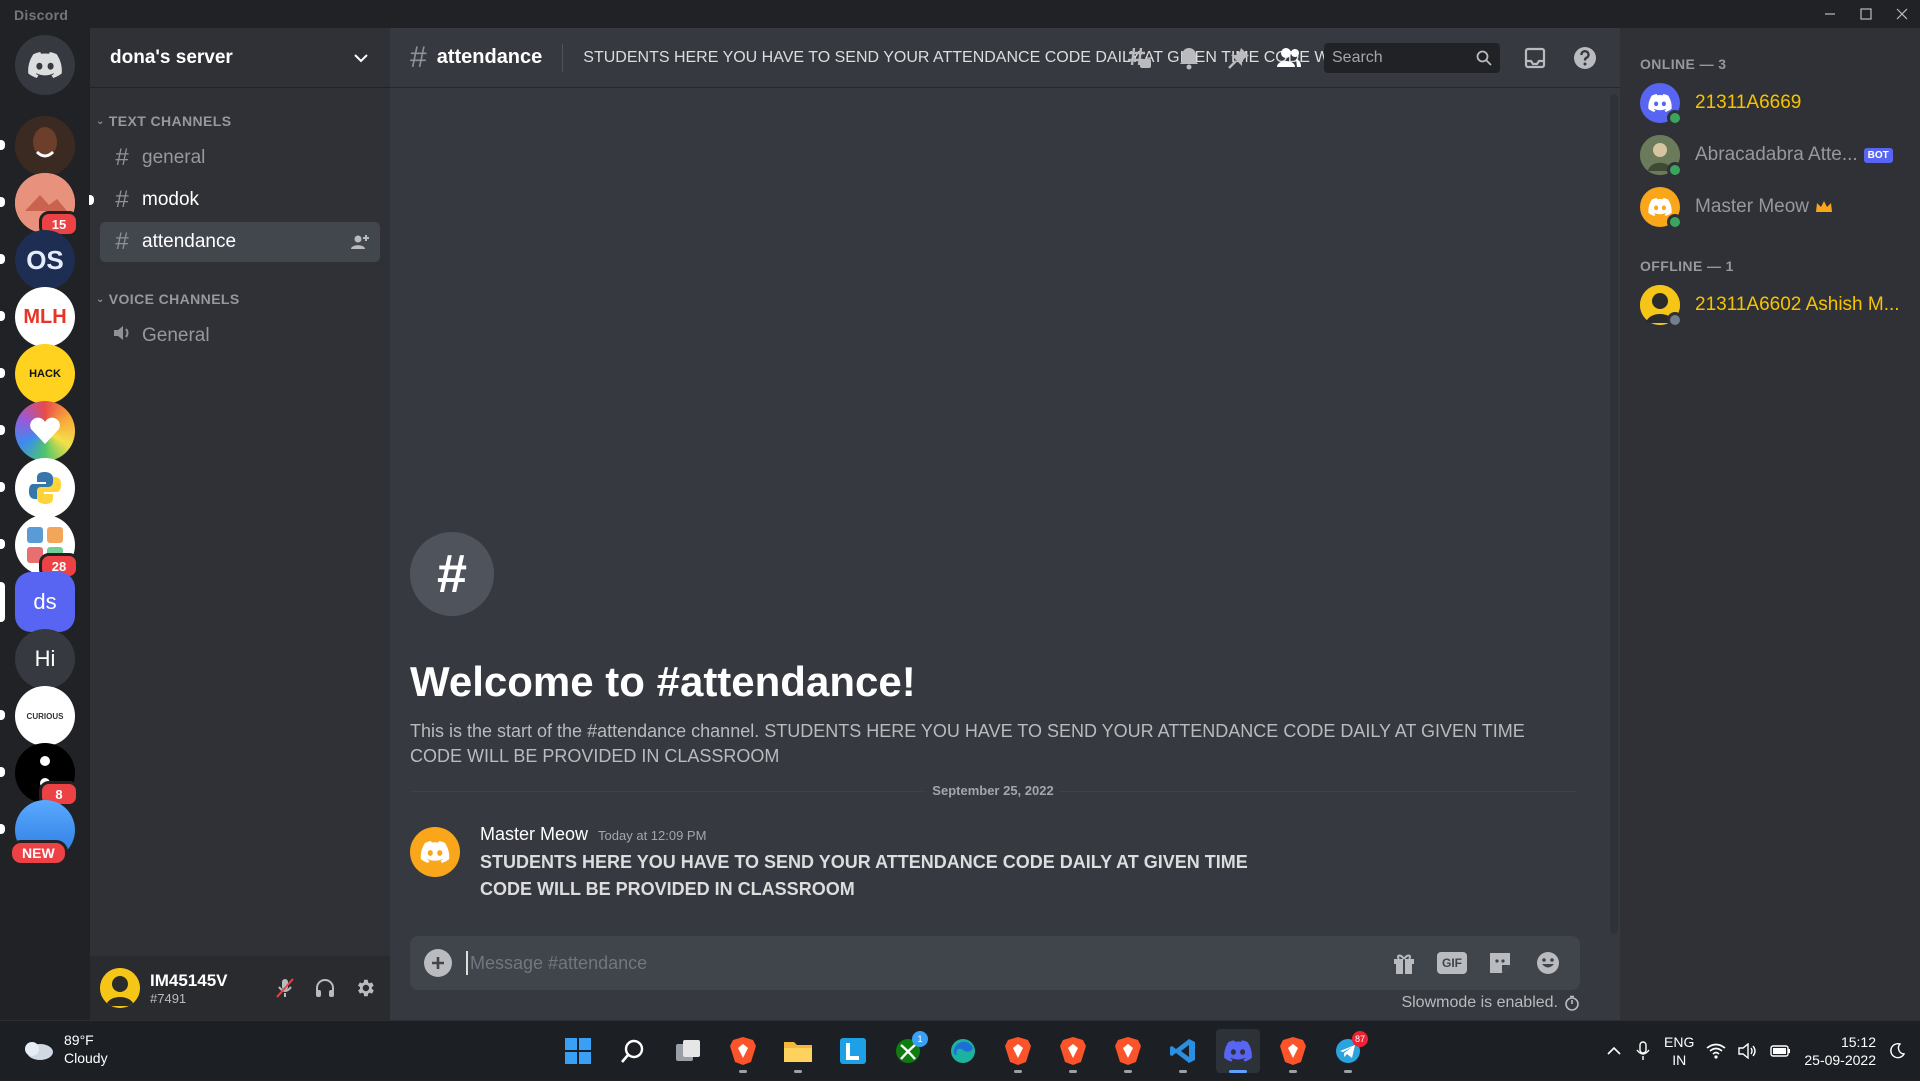 Image resolution: width=1920 pixels, height=1081 pixels. What do you see at coordinates (633, 1051) in the screenshot?
I see `taskbar-search-button` at bounding box center [633, 1051].